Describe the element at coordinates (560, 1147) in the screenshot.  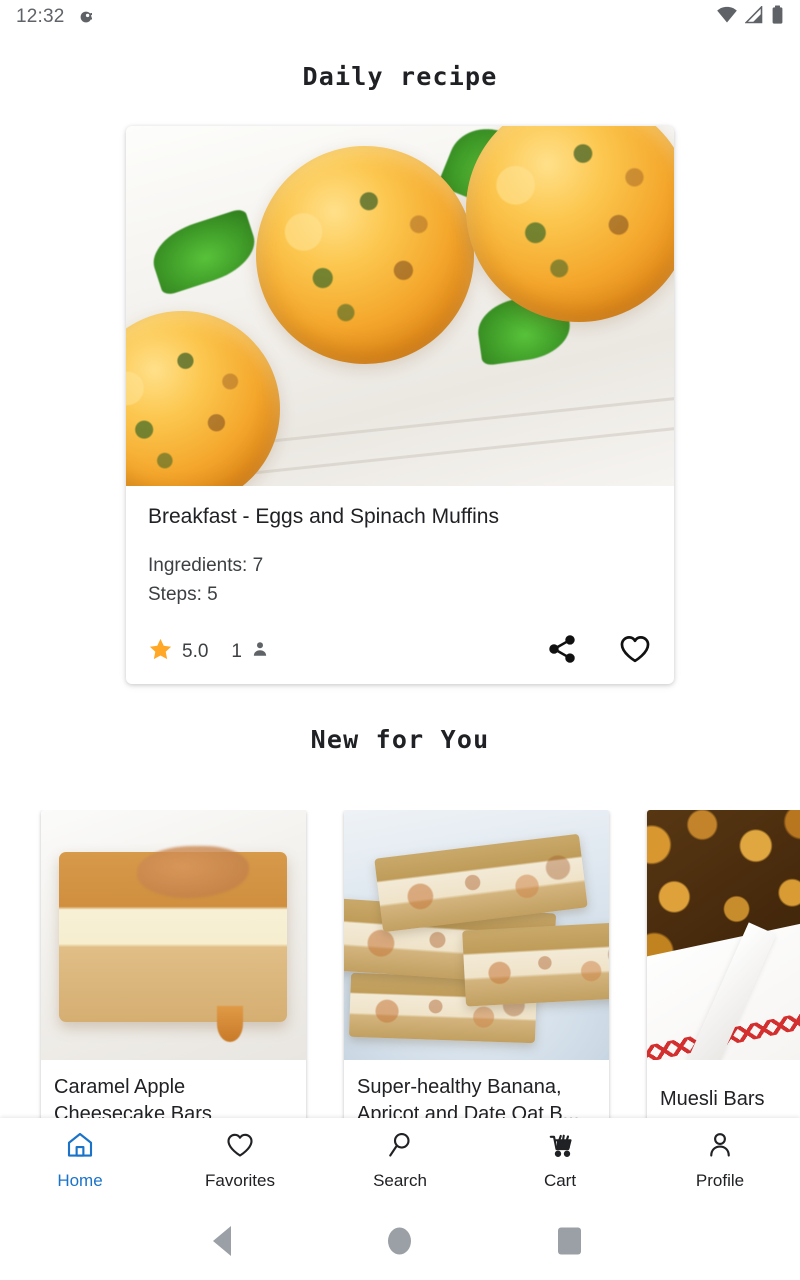
I see `shopping-cart-icon` at that location.